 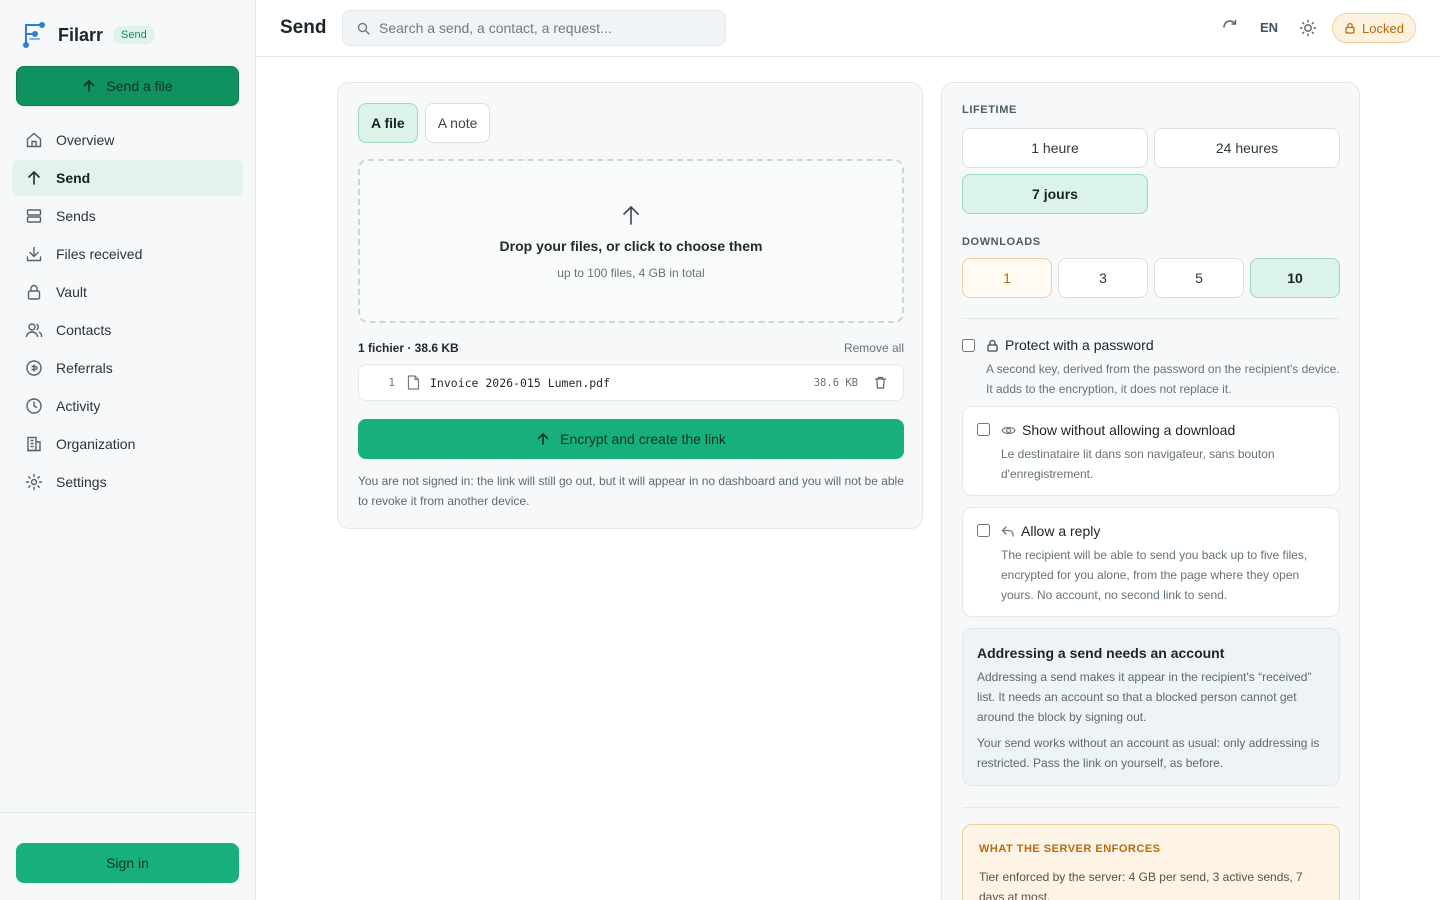 What do you see at coordinates (34, 140) in the screenshot?
I see `home-icon` at bounding box center [34, 140].